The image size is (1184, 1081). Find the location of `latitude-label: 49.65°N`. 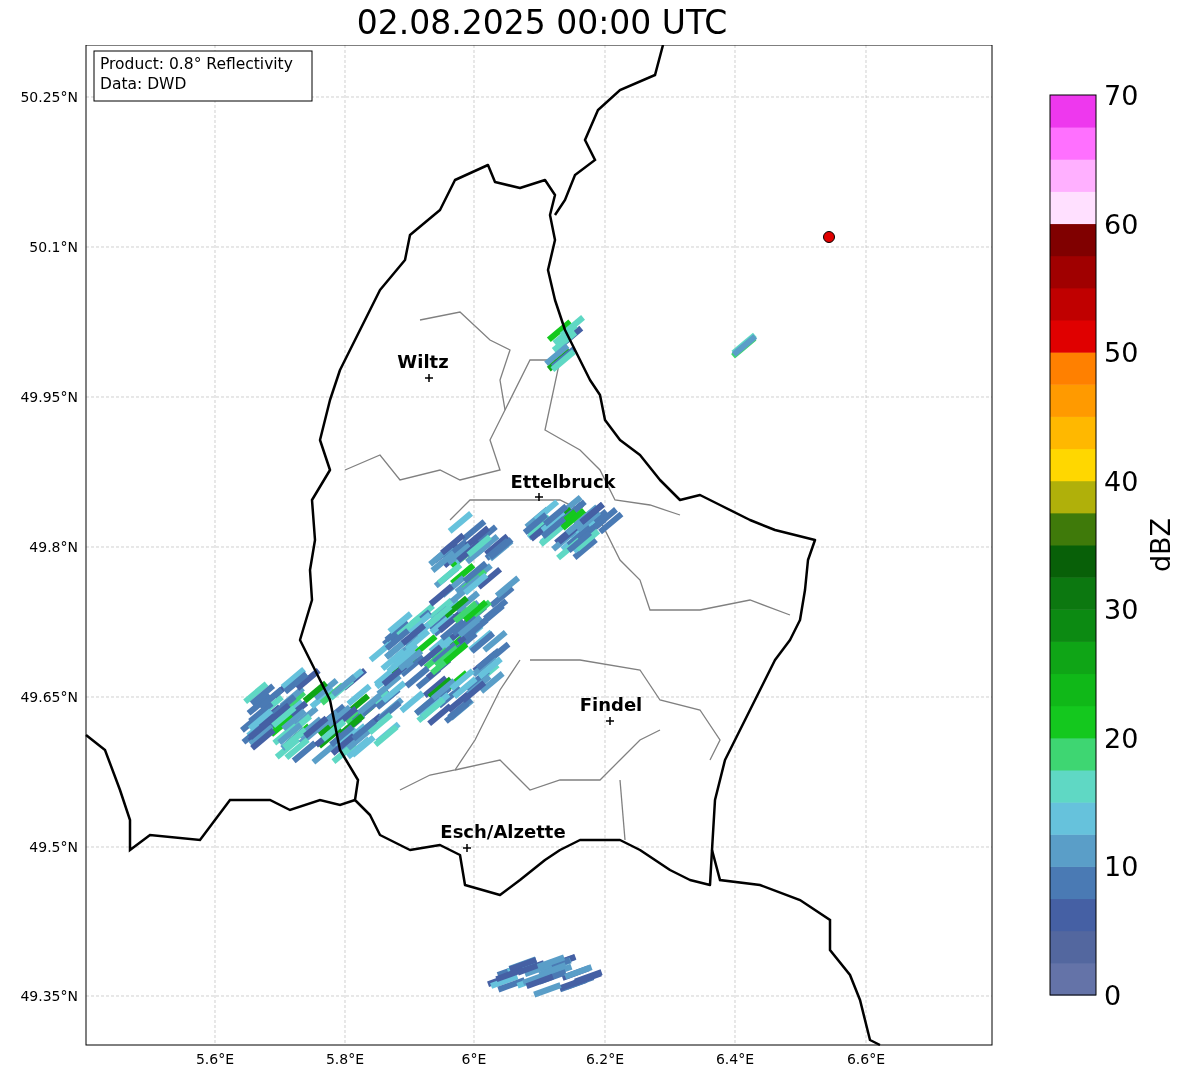

latitude-label: 49.65°N is located at coordinates (49, 697).